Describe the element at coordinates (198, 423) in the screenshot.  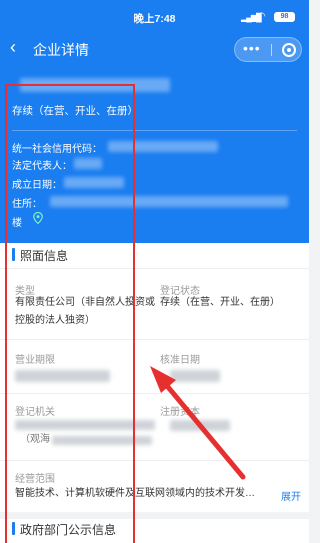
I see `annotation-arrow` at that location.